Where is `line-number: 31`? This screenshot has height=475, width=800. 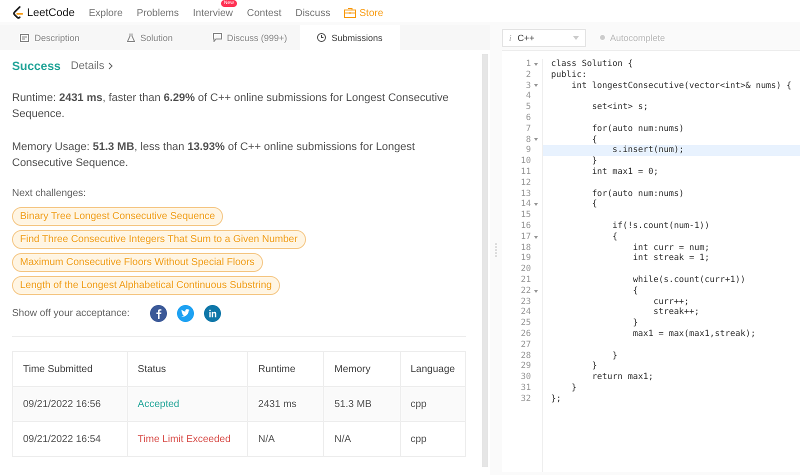
line-number: 31 is located at coordinates (525, 388).